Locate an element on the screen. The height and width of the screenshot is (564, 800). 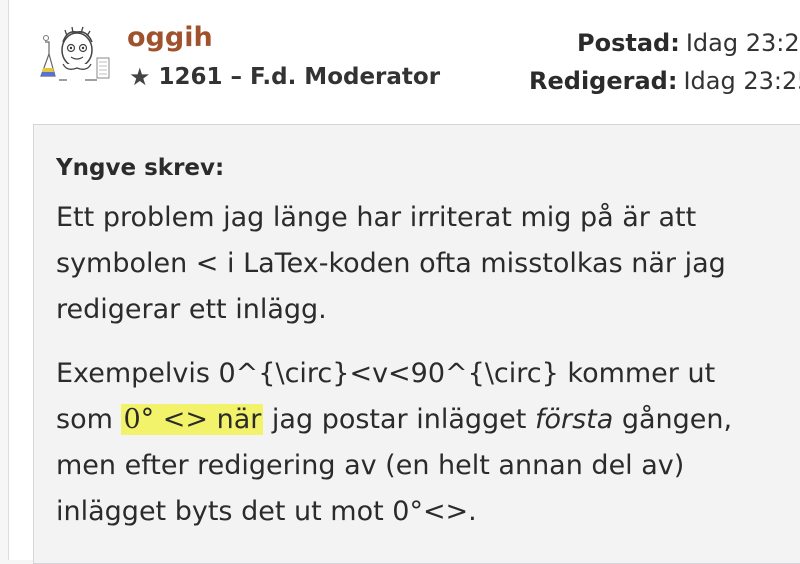
edited-row: Redigerad: Idag 23:25 is located at coordinates (664, 81).